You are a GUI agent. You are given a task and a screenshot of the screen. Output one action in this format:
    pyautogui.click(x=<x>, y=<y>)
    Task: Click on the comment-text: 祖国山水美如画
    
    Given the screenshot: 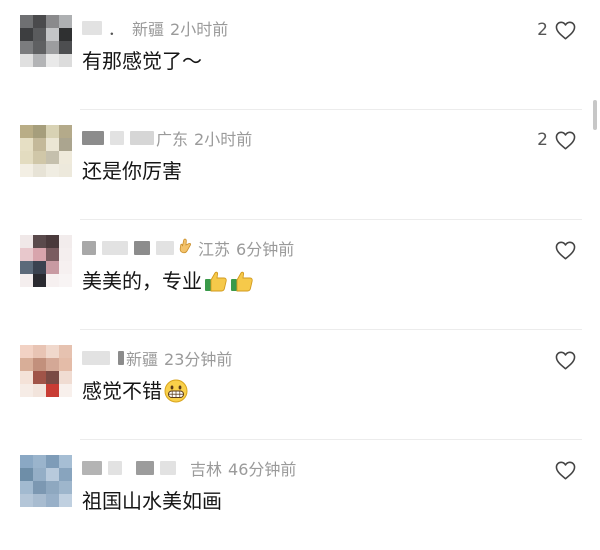 What is the action you would take?
    pyautogui.click(x=152, y=501)
    